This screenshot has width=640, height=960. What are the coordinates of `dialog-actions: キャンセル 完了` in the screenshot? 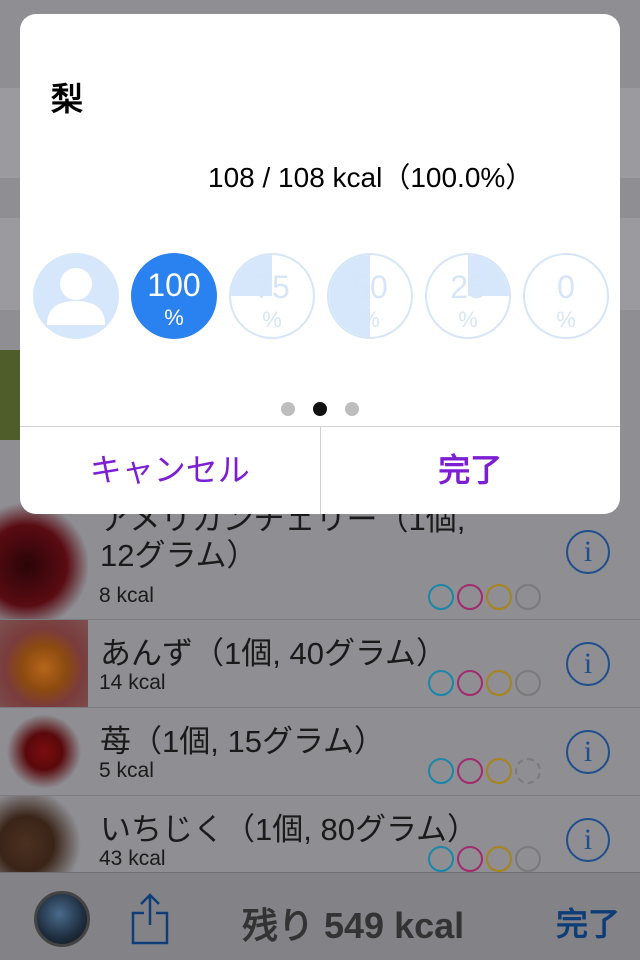 It's located at (320, 470).